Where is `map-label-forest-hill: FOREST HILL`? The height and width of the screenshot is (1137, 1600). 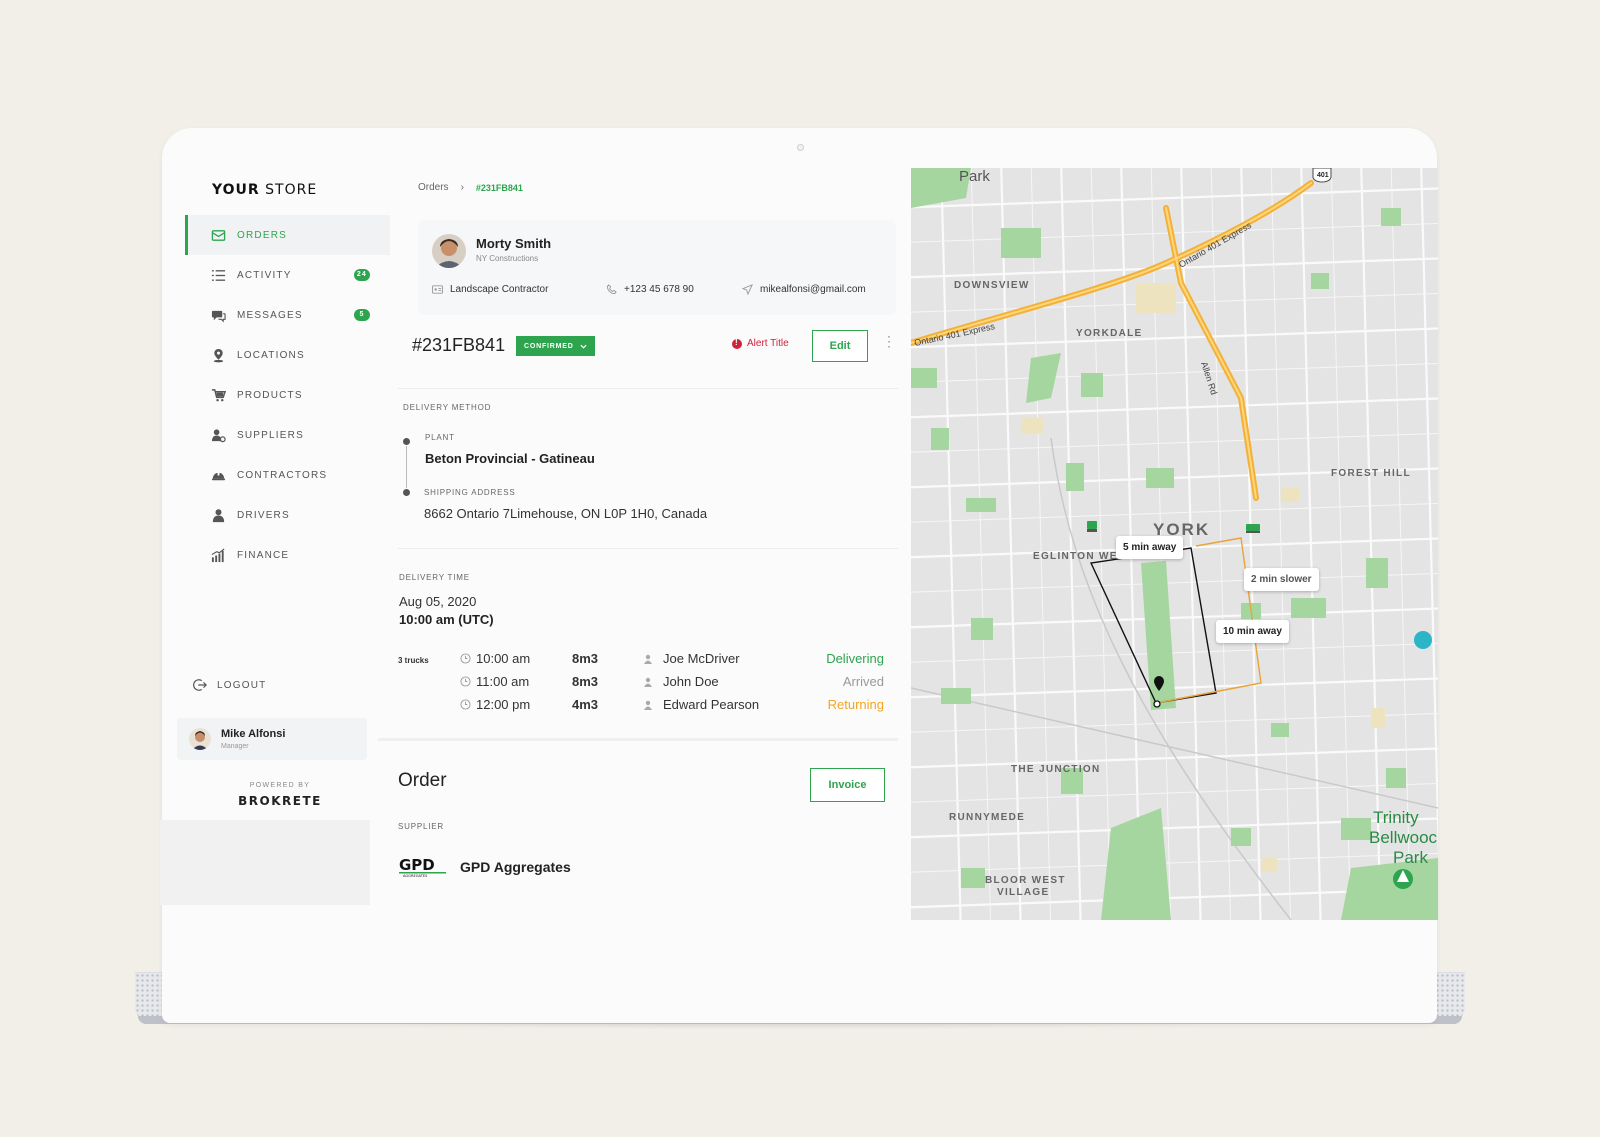
map-label-forest-hill: FOREST HILL is located at coordinates (1371, 473).